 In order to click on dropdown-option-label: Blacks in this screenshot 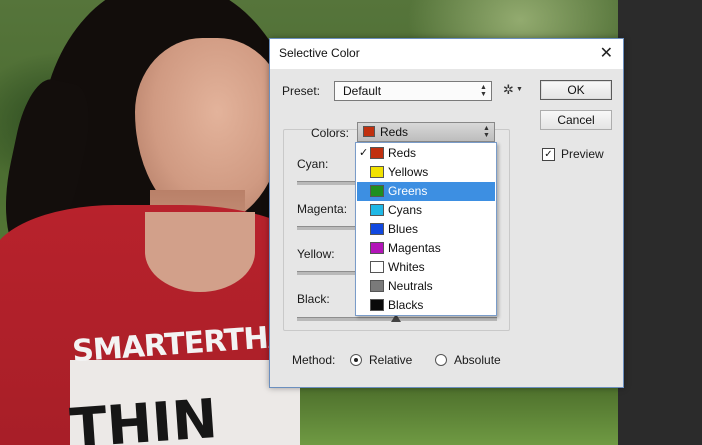, I will do `click(406, 305)`.